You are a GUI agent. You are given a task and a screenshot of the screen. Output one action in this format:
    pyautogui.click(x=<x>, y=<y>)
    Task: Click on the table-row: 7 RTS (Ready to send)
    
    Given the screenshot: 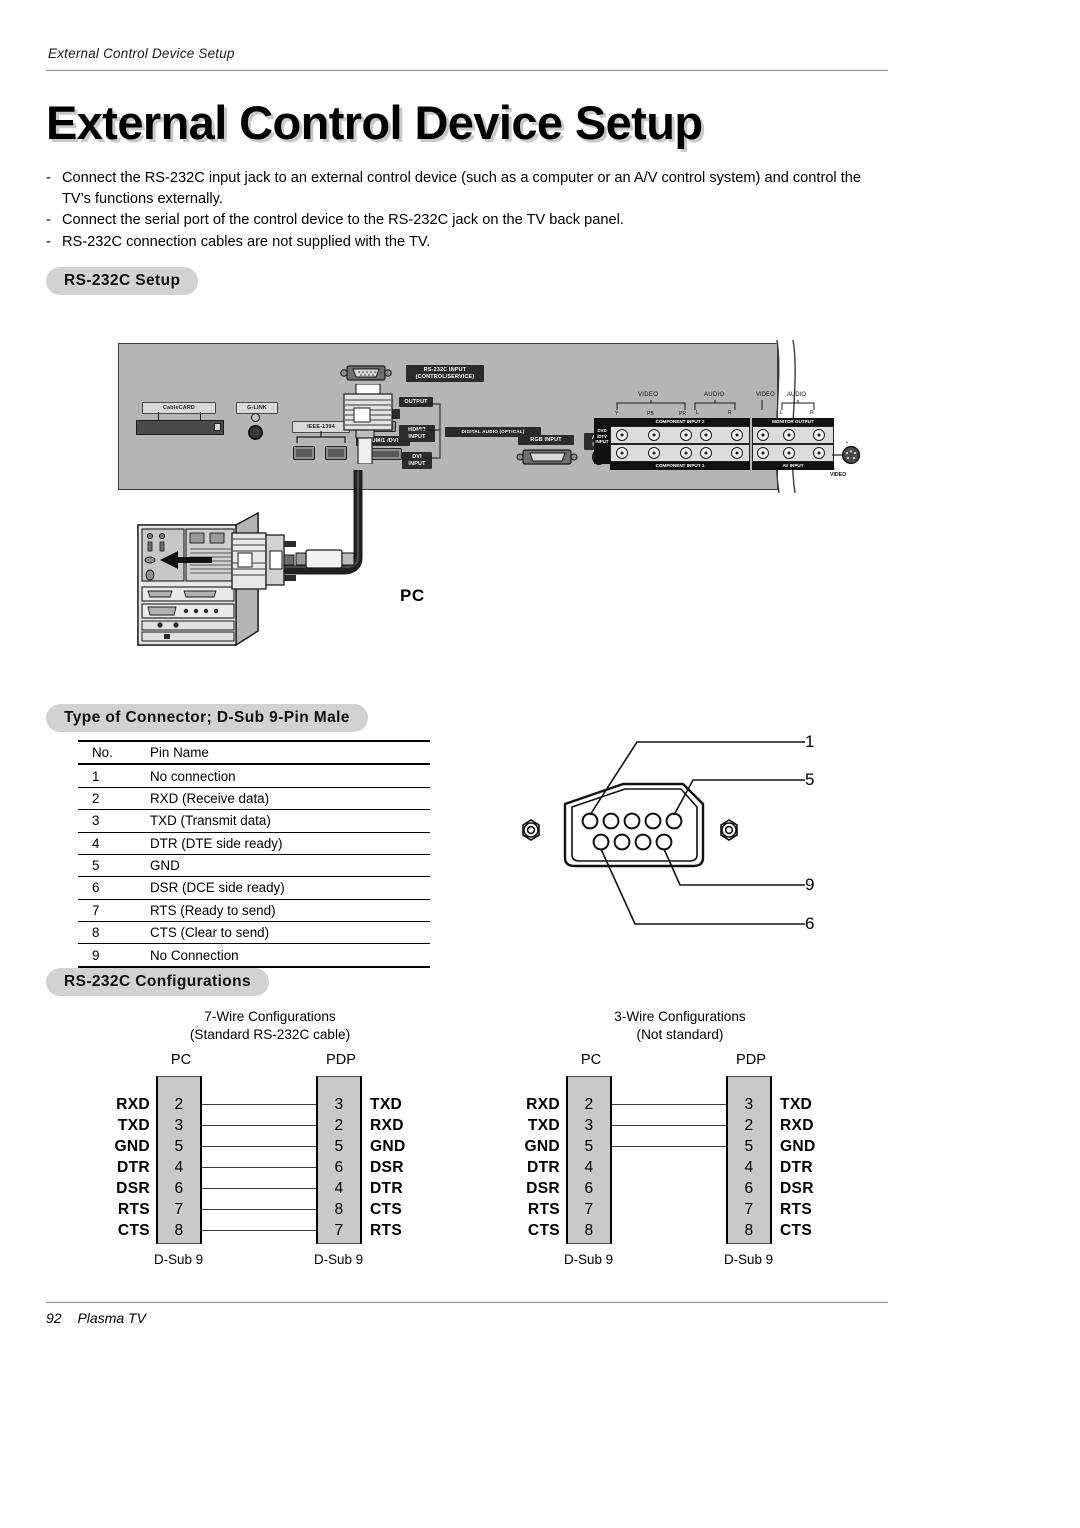 What is the action you would take?
    pyautogui.click(x=254, y=910)
    